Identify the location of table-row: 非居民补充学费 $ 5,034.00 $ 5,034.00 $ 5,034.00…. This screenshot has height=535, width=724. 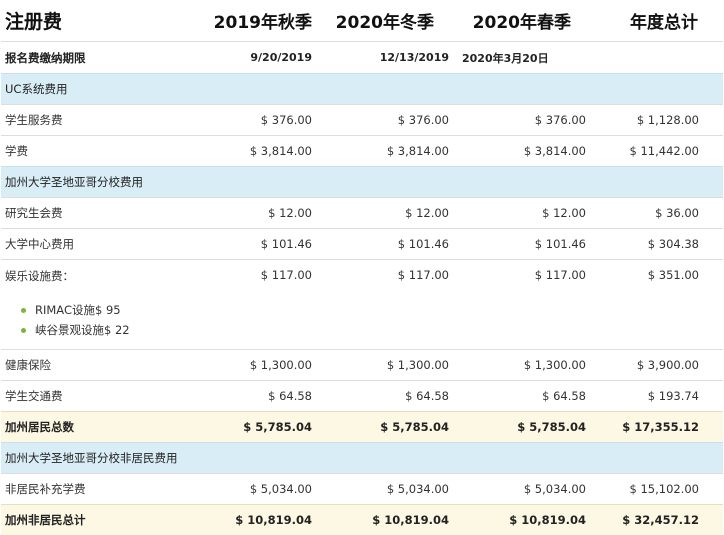
(362, 489).